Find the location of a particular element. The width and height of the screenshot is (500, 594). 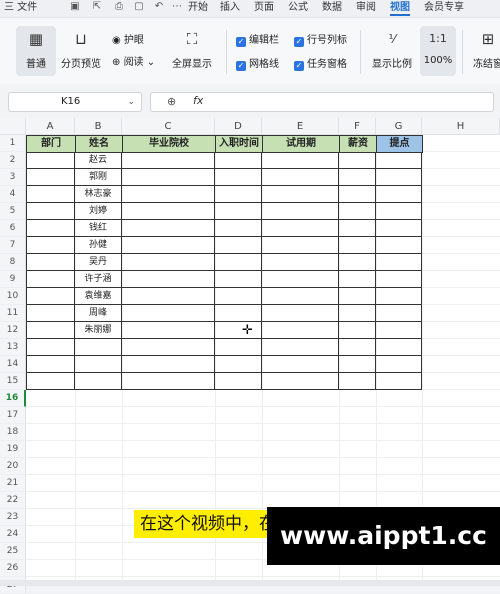

table-cell: 周峰 is located at coordinates (98, 313).